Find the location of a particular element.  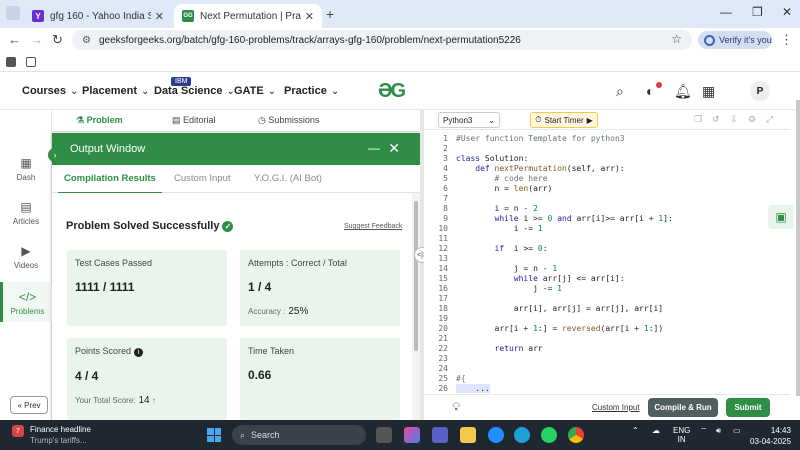

submit-button: Submit is located at coordinates (748, 407).